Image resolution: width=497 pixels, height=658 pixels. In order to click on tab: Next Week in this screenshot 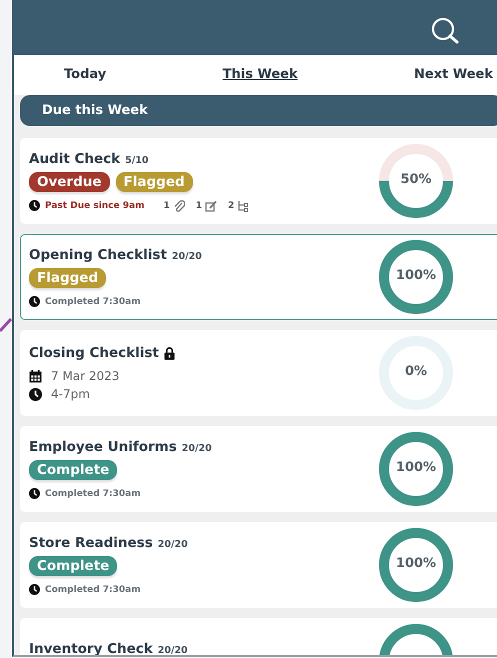, I will do `click(453, 76)`.